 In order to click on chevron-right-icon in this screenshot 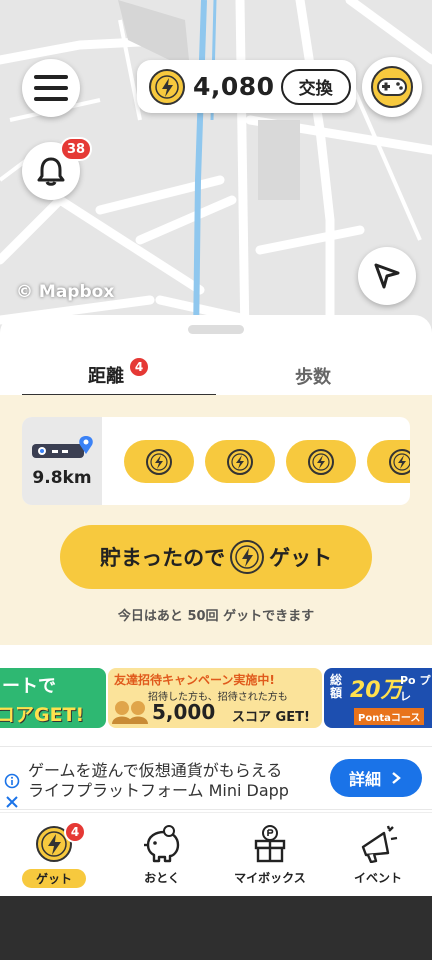, I will do `click(396, 778)`.